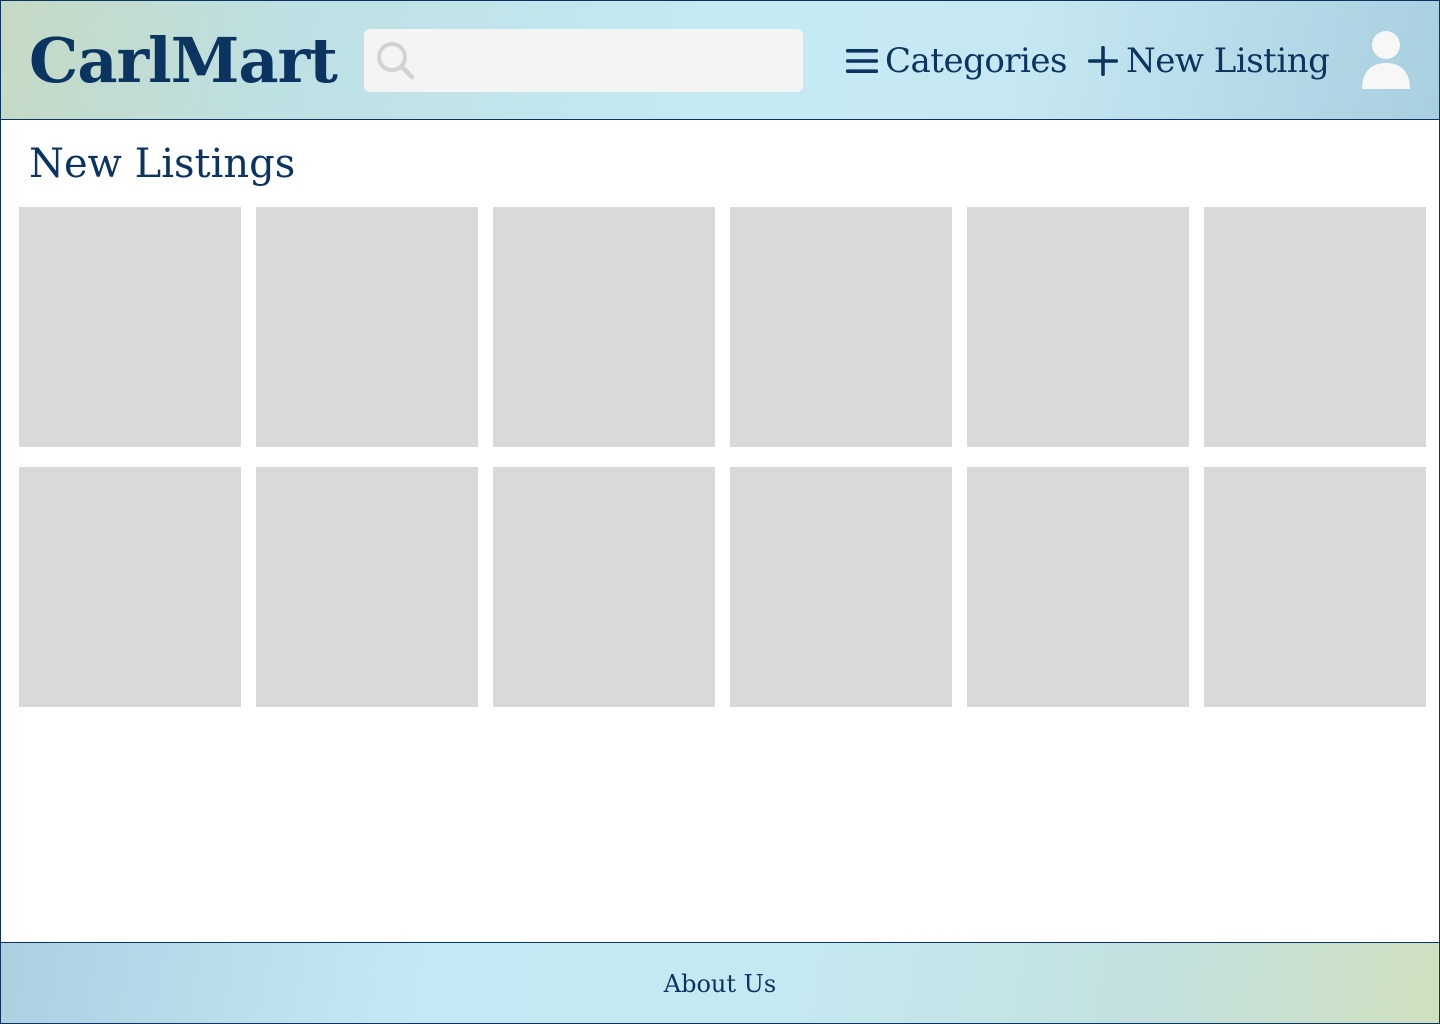 The height and width of the screenshot is (1024, 1440). I want to click on search-bar, so click(583, 60).